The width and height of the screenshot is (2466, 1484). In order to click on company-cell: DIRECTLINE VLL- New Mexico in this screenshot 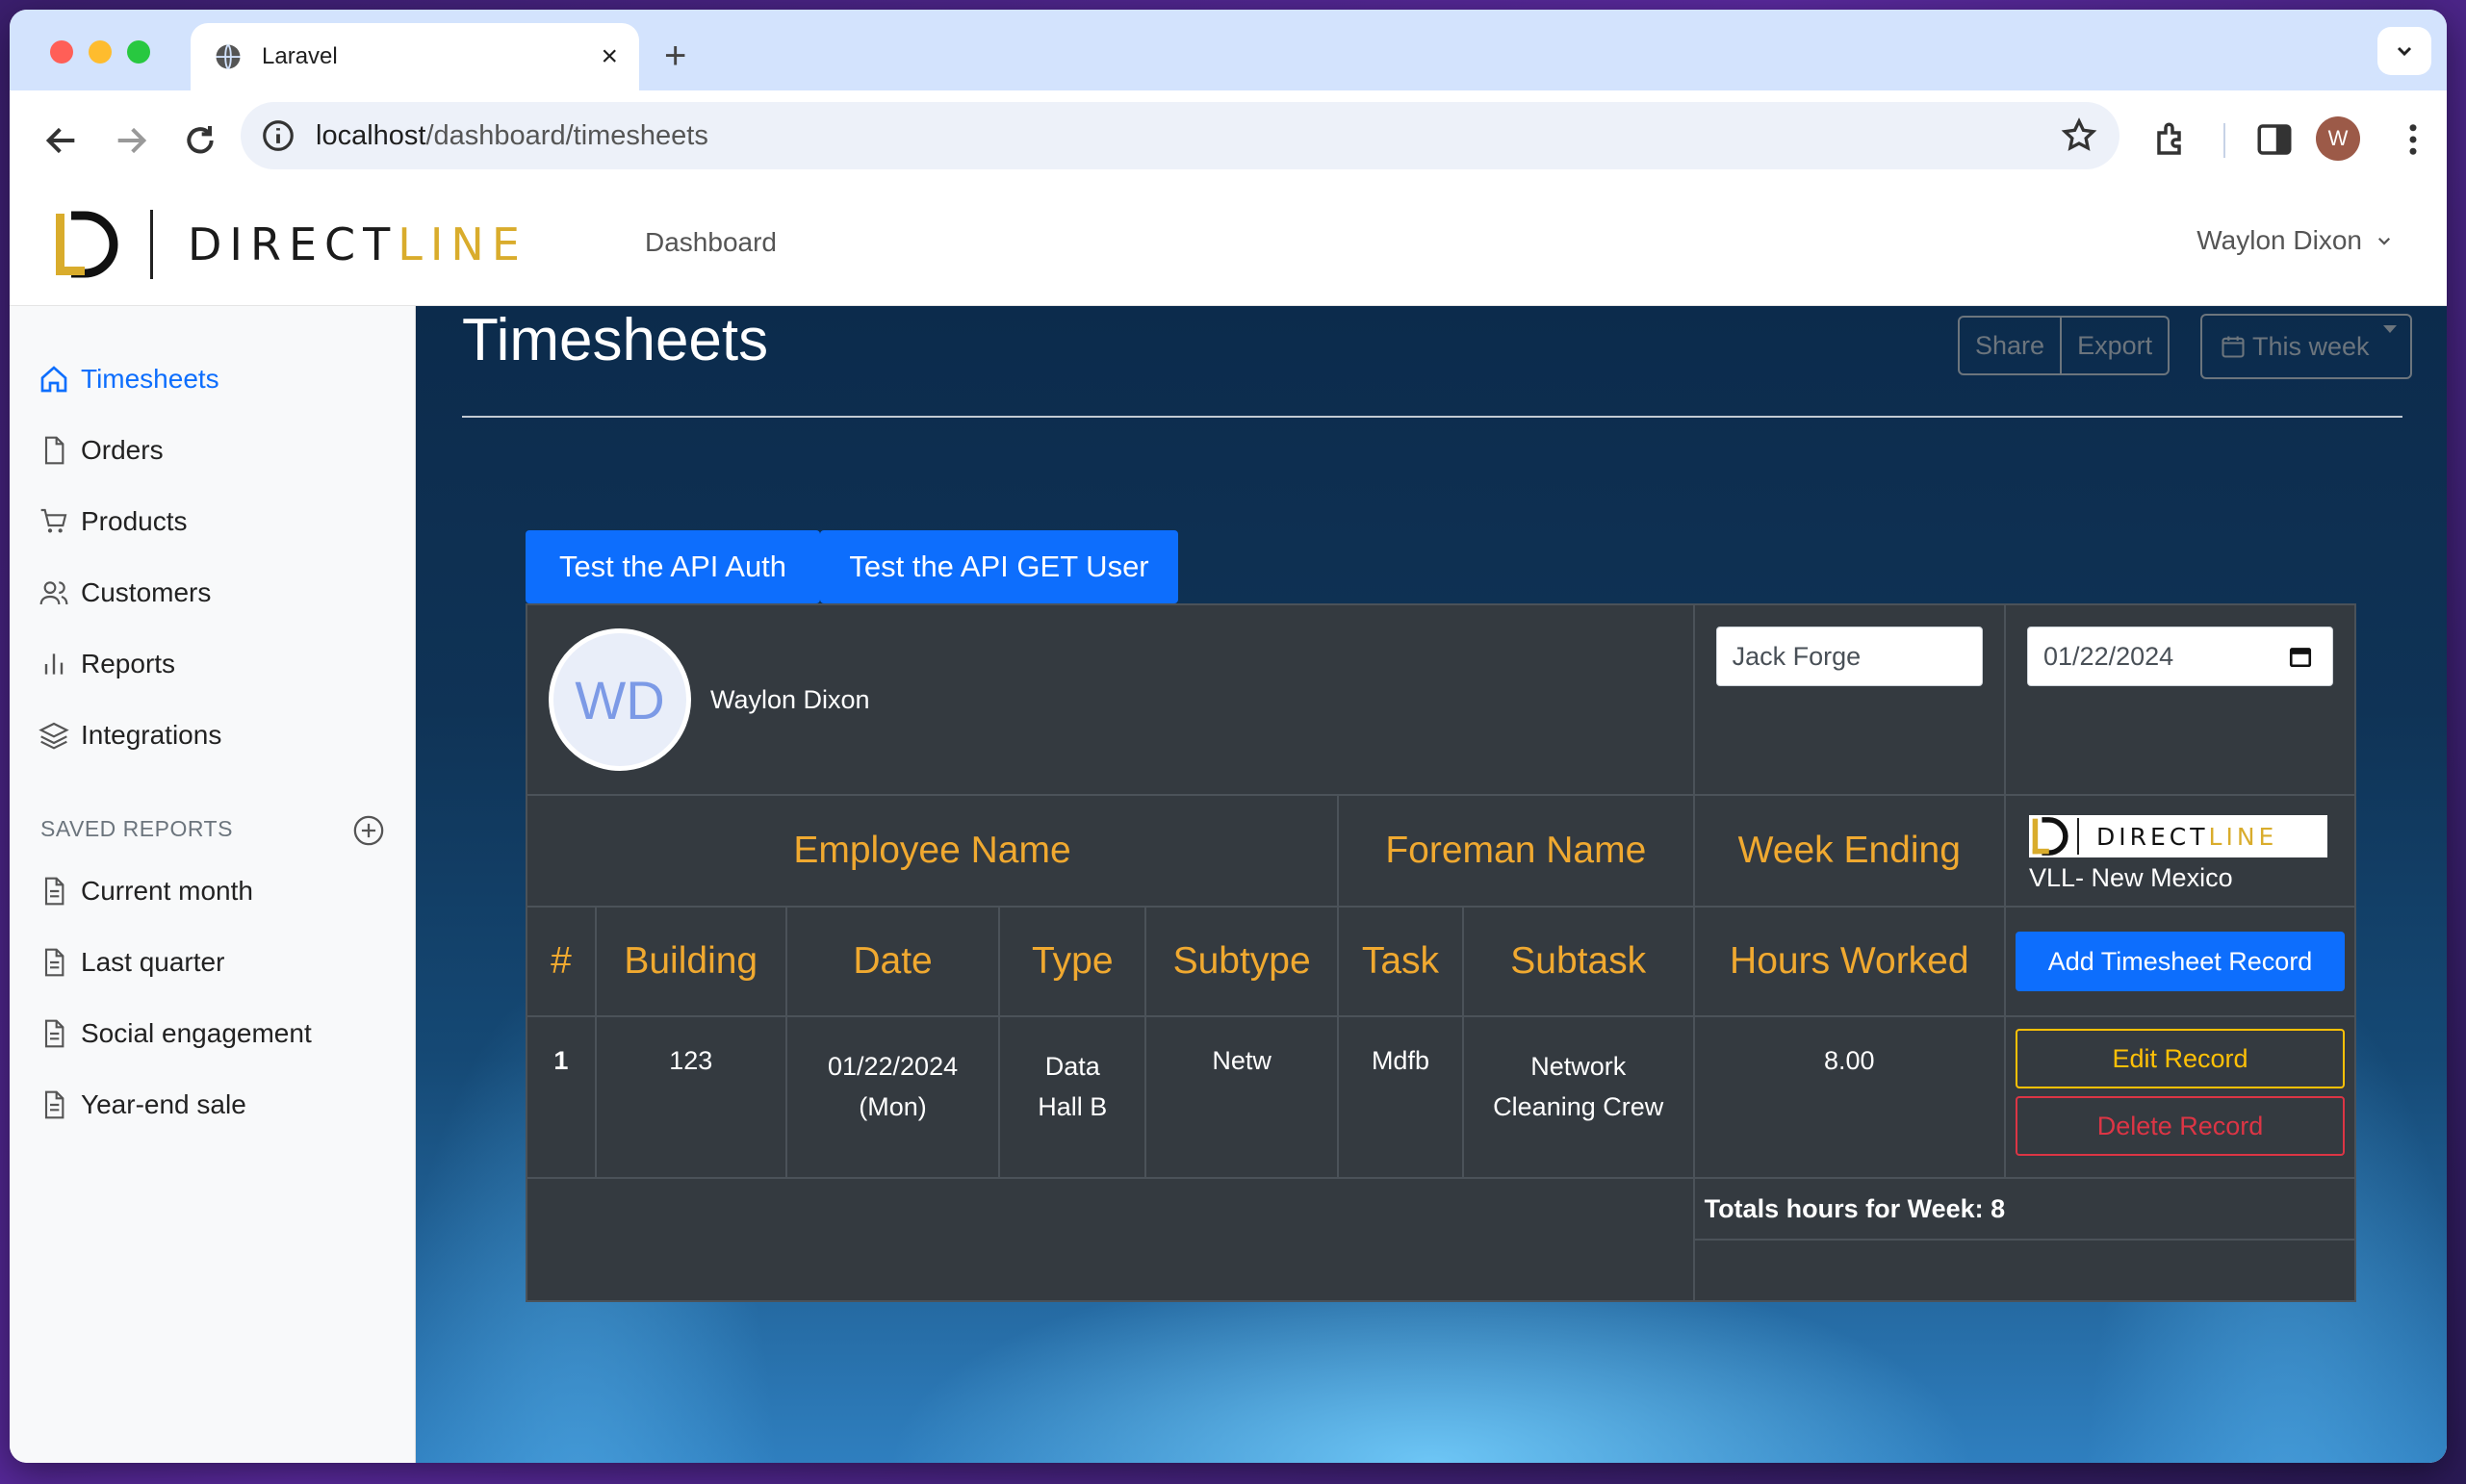, I will do `click(2180, 851)`.